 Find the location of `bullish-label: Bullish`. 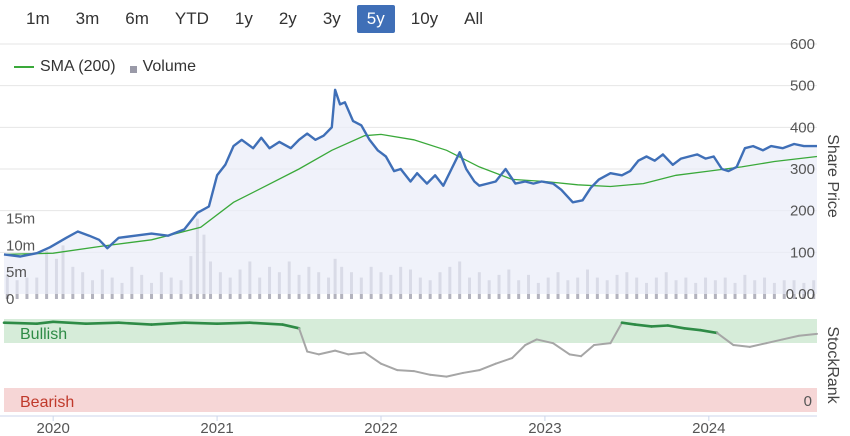

bullish-label: Bullish is located at coordinates (43, 334).